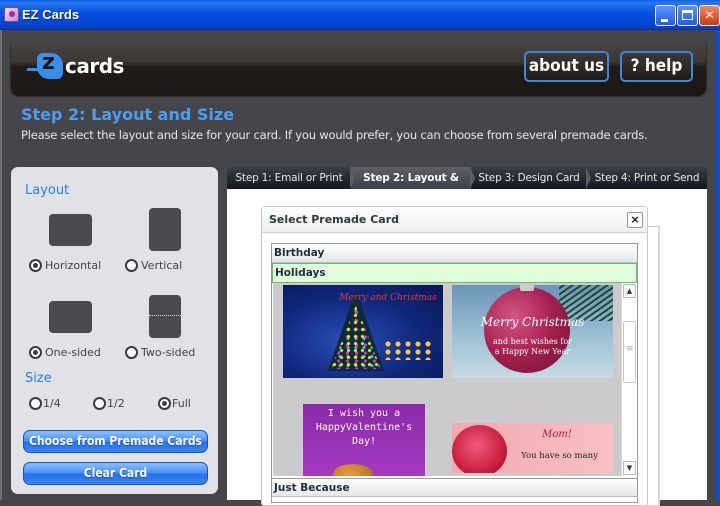 This screenshot has width=720, height=506. I want to click on radio-one-sided-indicator, so click(35, 352).